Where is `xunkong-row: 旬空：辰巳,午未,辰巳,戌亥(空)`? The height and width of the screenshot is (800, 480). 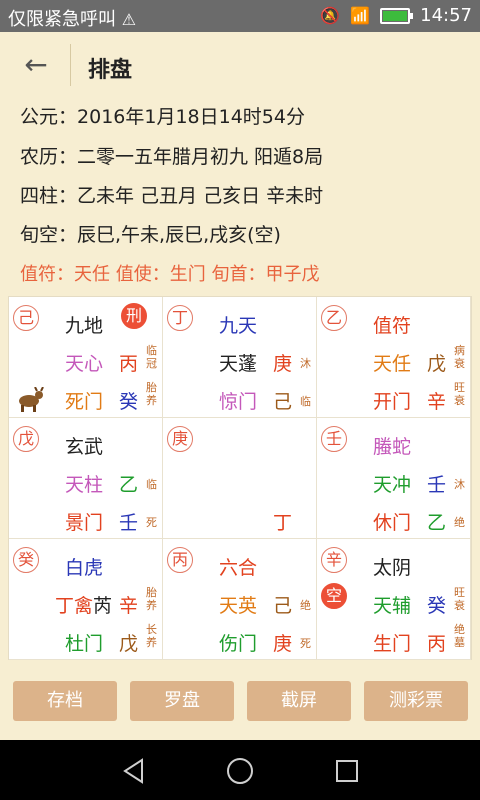
xunkong-row: 旬空：辰巳,午未,辰巳,戌亥(空) is located at coordinates (150, 233).